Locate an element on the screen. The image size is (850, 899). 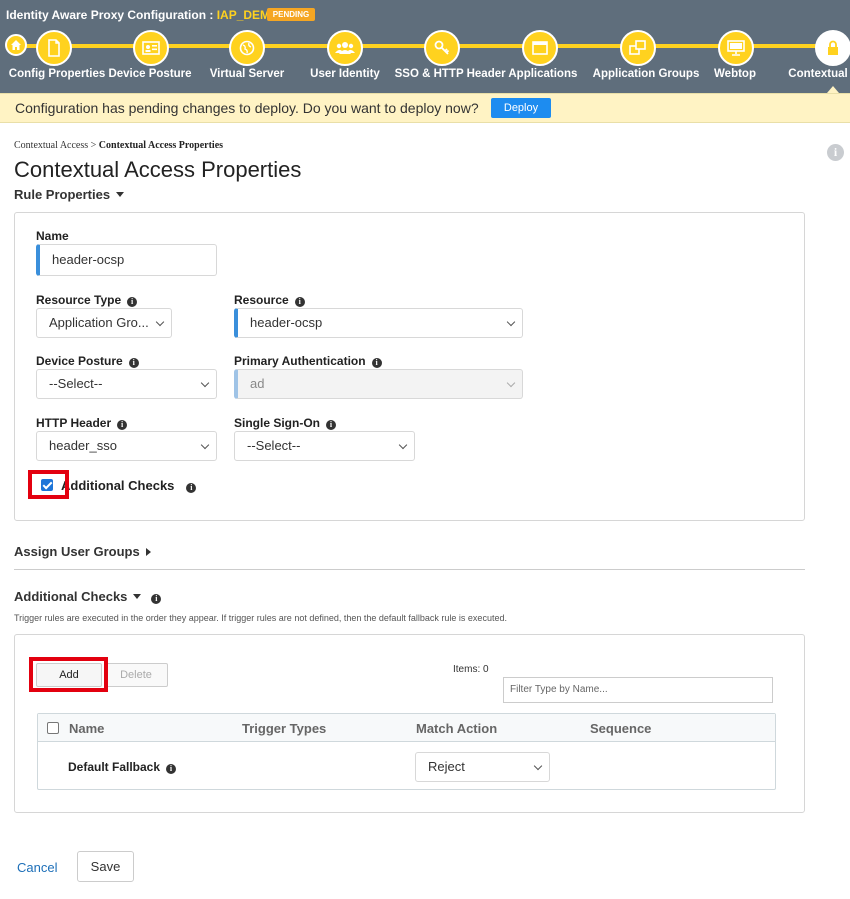
step-current-lock-icon is located at coordinates (832, 48).